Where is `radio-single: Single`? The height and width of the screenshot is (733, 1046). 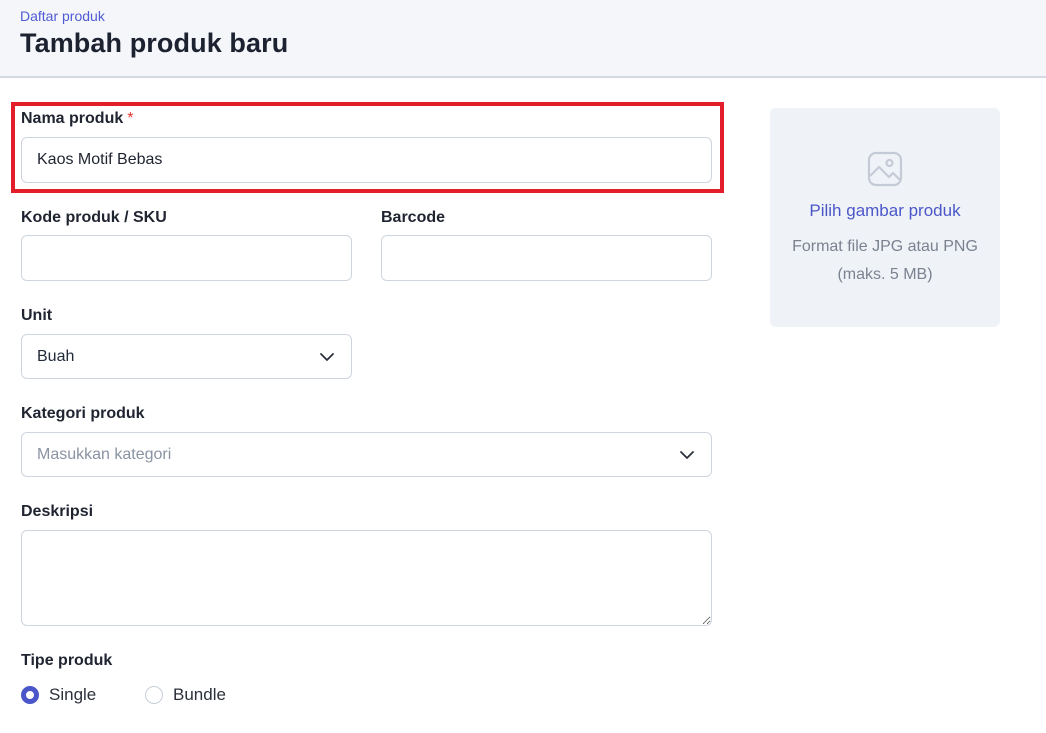
radio-single: Single is located at coordinates (58, 695).